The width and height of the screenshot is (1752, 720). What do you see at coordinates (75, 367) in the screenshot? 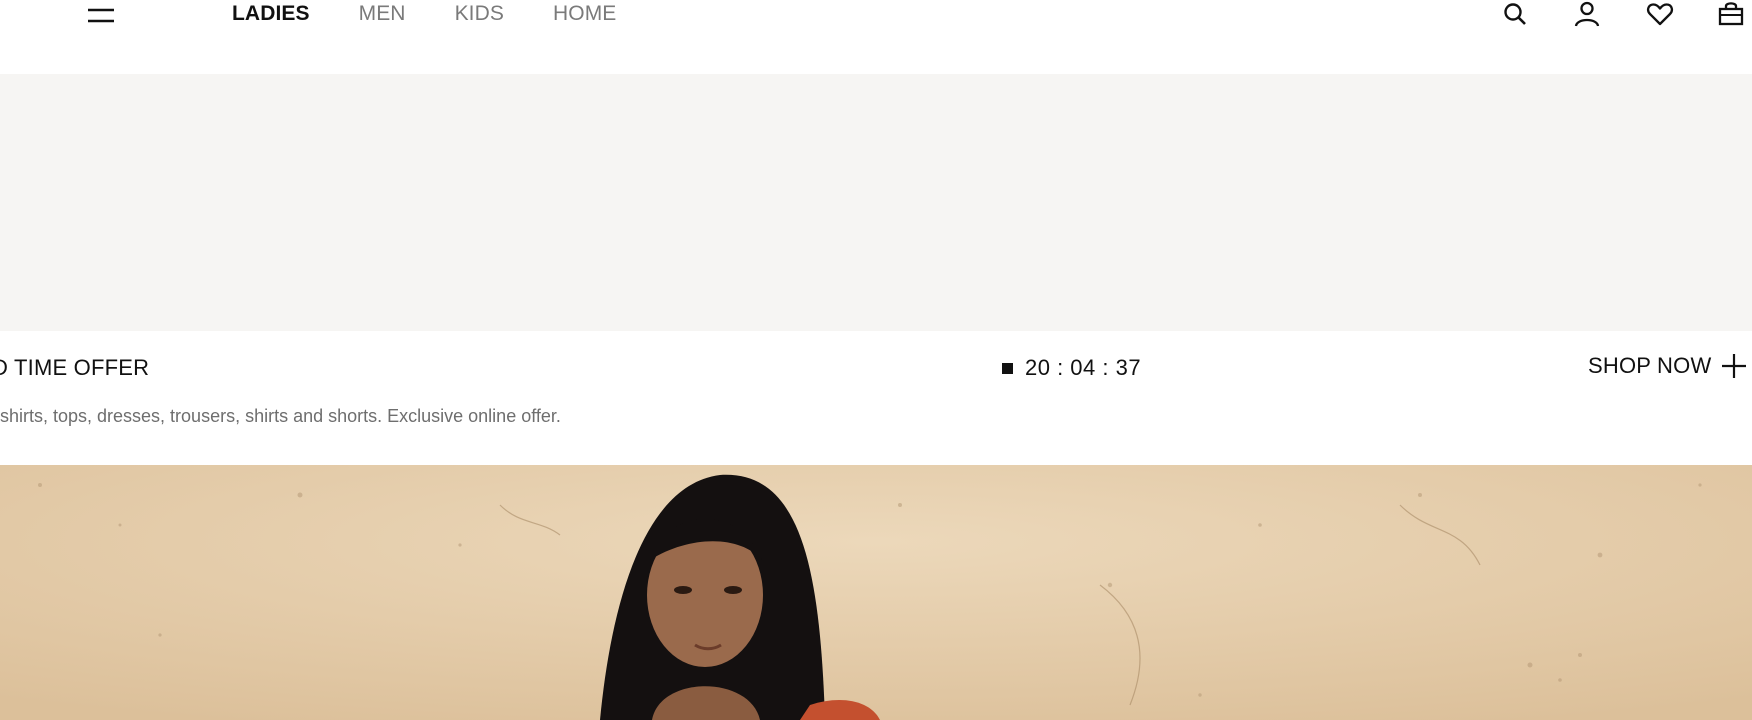
I see `offer-title: D TIME OFFER` at bounding box center [75, 367].